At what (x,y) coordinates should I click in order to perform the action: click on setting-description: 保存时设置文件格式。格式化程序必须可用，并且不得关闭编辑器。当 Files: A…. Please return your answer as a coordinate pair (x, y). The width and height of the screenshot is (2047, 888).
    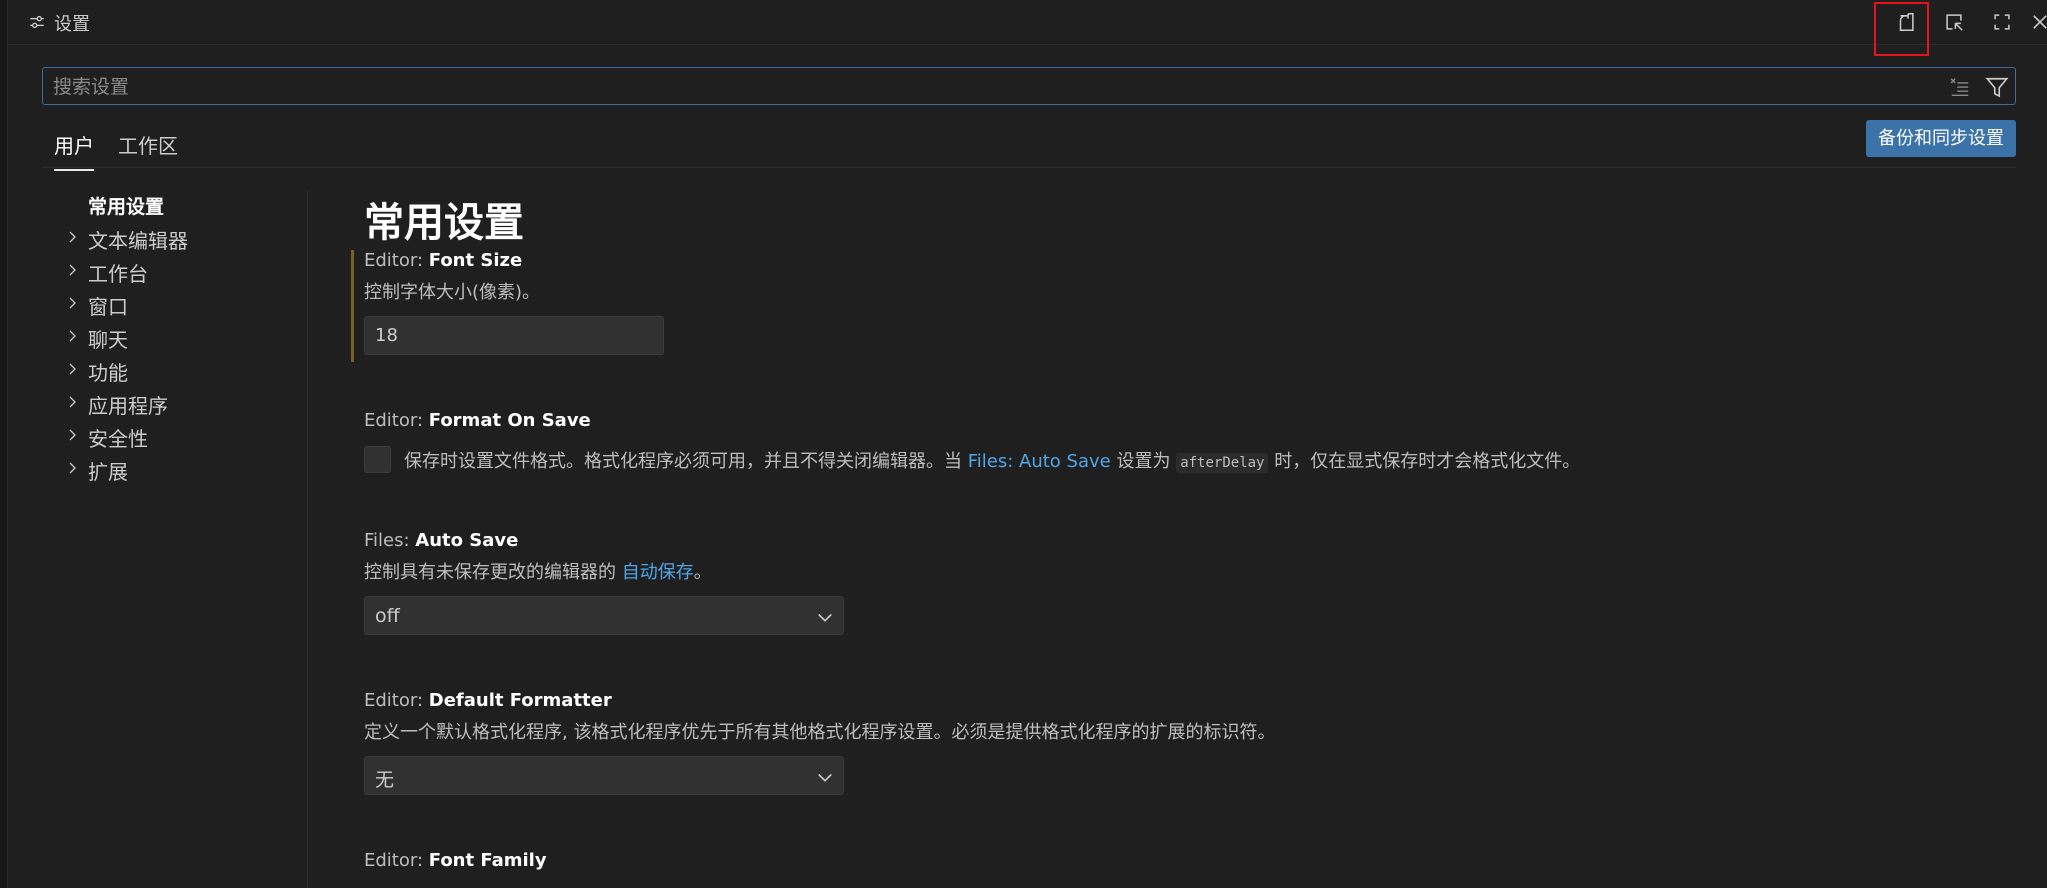
    Looking at the image, I should click on (992, 460).